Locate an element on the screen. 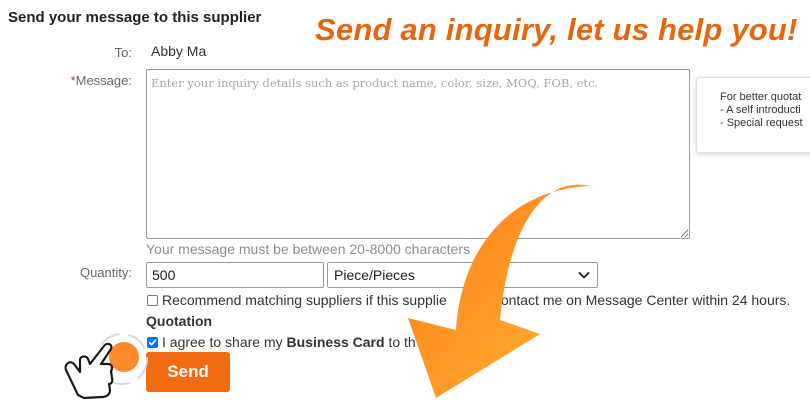 The width and height of the screenshot is (810, 402). agree-checkbox is located at coordinates (152, 342).